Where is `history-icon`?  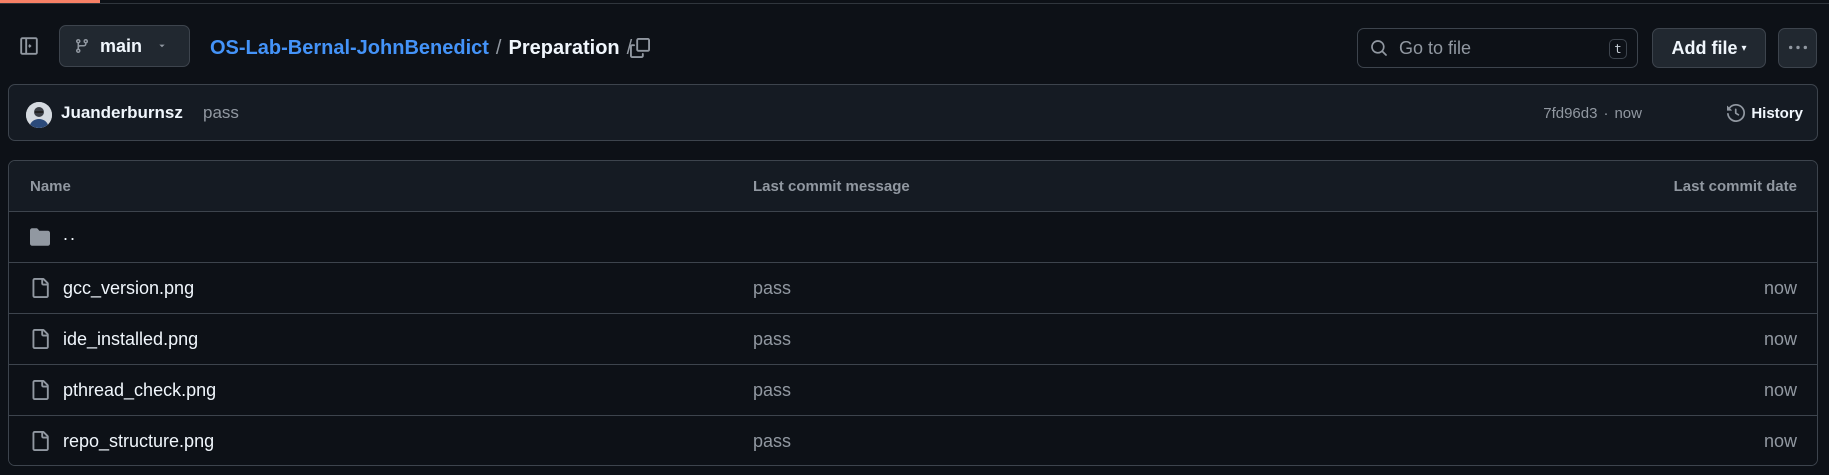
history-icon is located at coordinates (1736, 113).